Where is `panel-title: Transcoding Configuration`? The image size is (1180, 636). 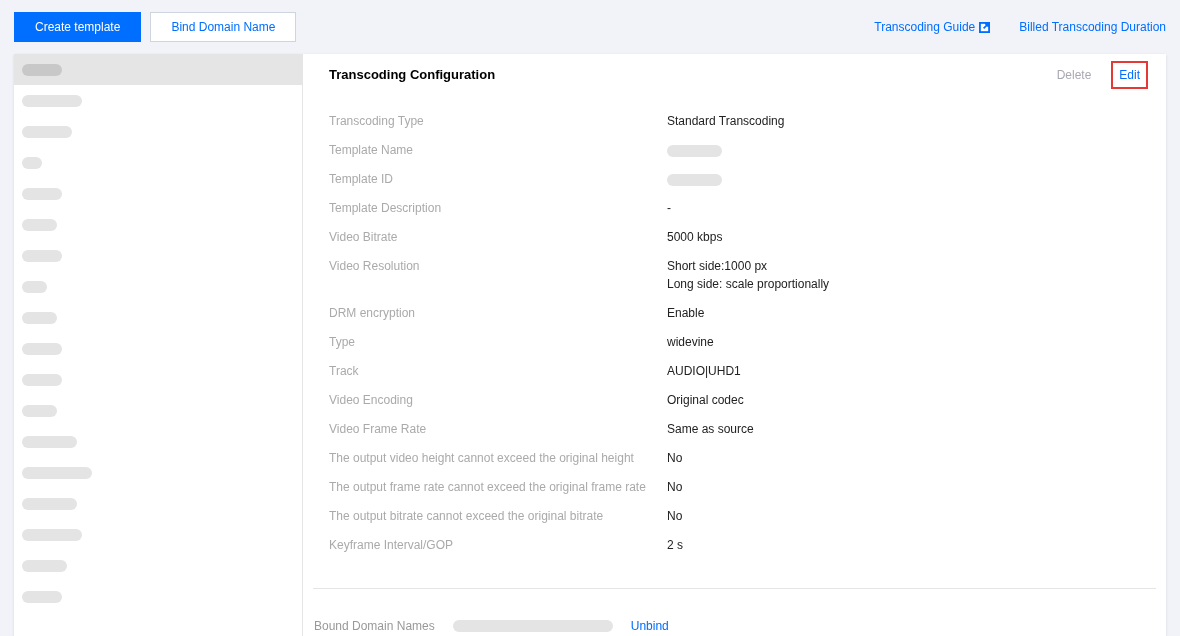 panel-title: Transcoding Configuration is located at coordinates (412, 75).